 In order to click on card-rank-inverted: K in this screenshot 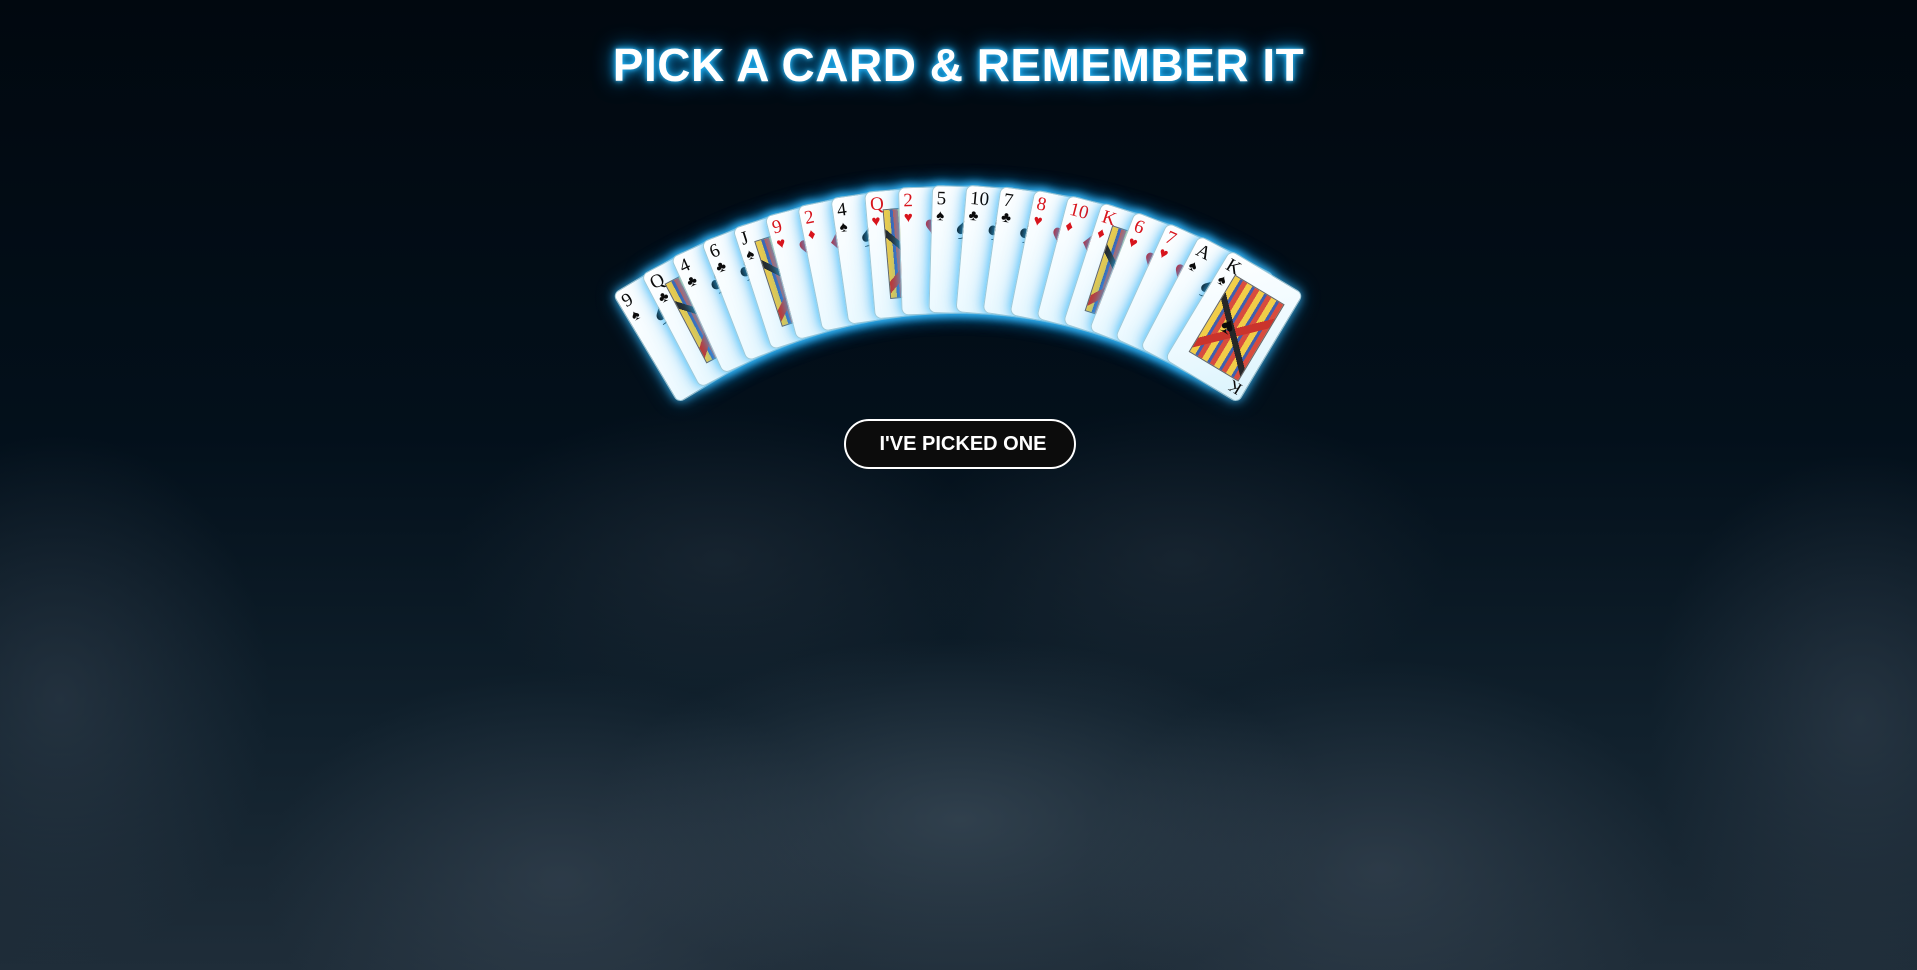, I will do `click(1235, 387)`.